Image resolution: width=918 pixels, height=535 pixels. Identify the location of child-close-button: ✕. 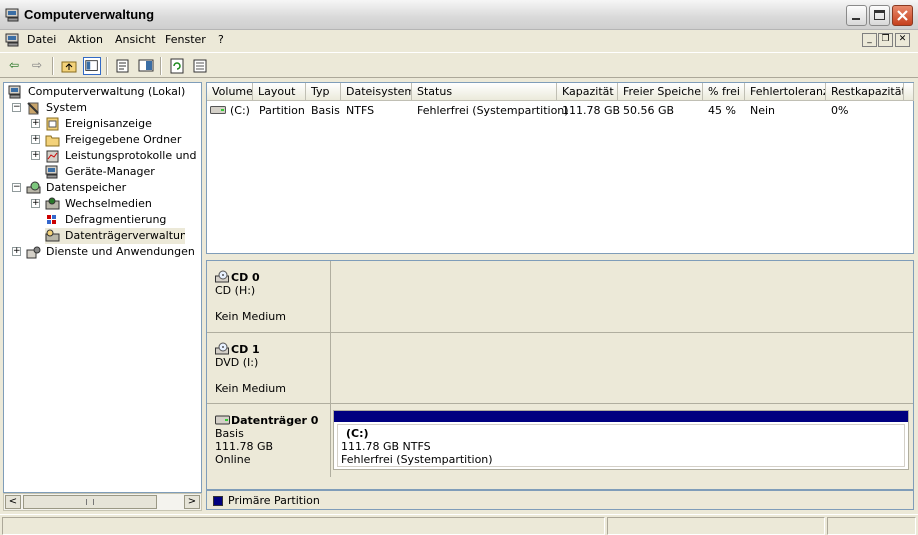
(902, 40).